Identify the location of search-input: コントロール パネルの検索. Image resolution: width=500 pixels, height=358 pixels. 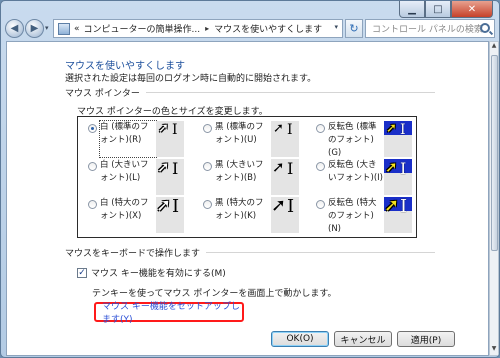
(430, 28).